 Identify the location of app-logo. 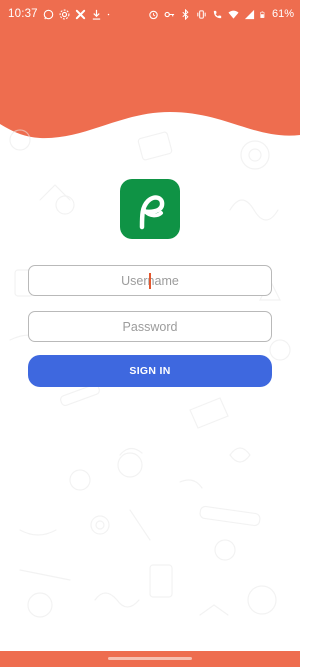
(150, 209).